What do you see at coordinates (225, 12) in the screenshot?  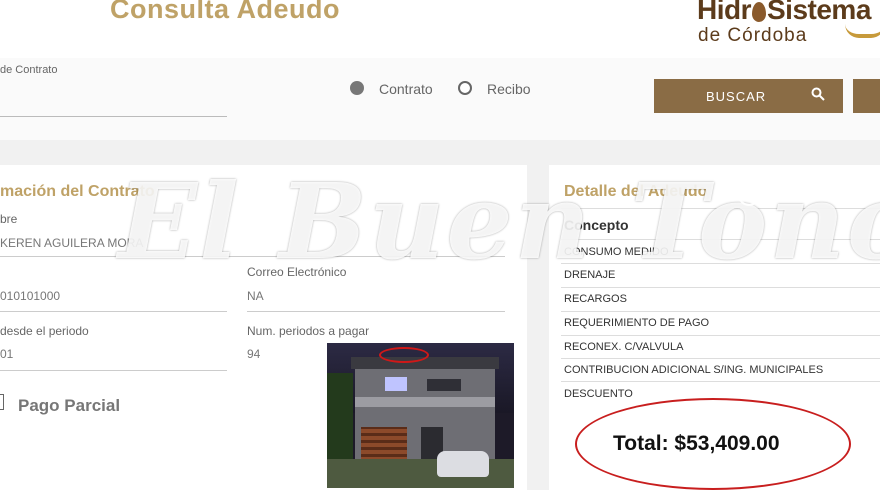 I see `page-title: Consulta Adeudo` at bounding box center [225, 12].